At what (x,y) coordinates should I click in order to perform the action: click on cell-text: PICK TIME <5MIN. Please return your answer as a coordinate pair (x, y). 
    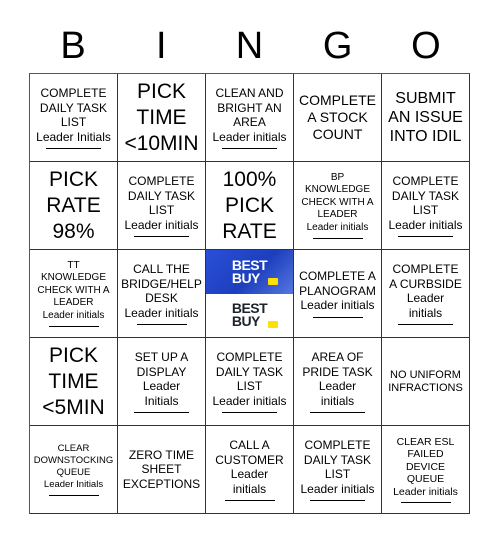
    Looking at the image, I should click on (73, 381).